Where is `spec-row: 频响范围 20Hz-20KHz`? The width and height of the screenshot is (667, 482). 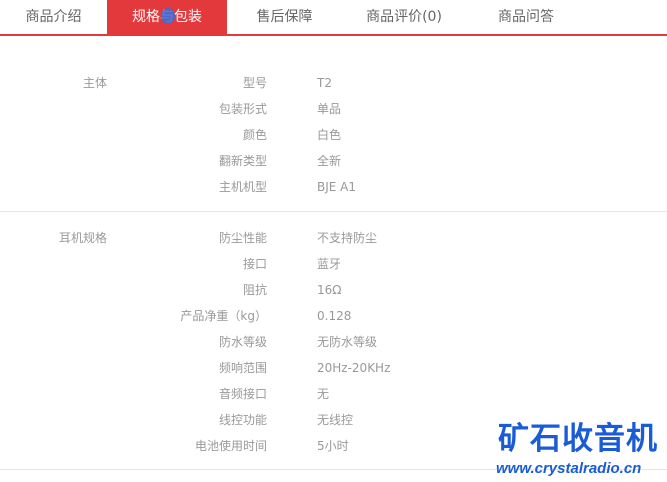
spec-row: 频响范围 20Hz-20KHz is located at coordinates (333, 368).